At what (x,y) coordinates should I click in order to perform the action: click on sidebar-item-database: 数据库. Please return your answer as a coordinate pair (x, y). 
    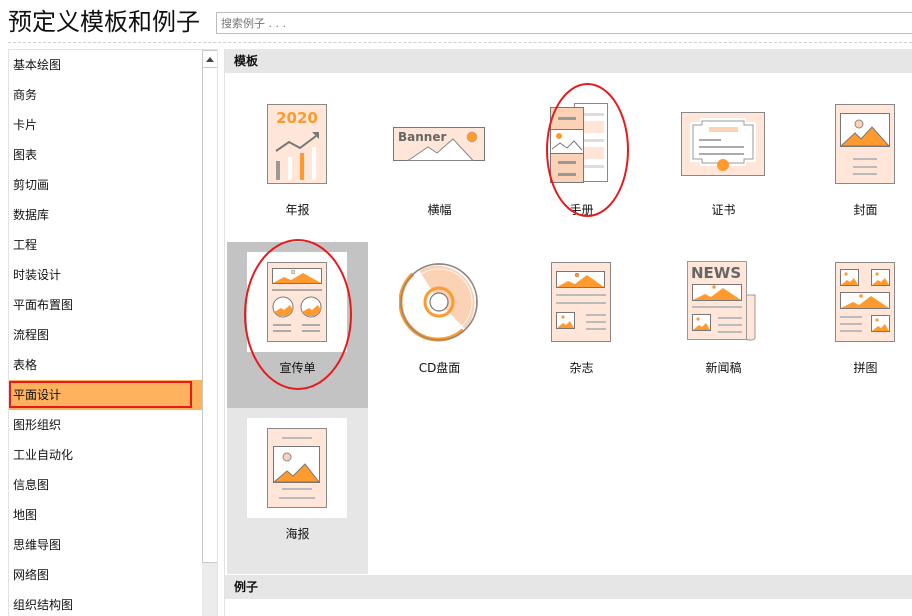
    Looking at the image, I should click on (105, 215).